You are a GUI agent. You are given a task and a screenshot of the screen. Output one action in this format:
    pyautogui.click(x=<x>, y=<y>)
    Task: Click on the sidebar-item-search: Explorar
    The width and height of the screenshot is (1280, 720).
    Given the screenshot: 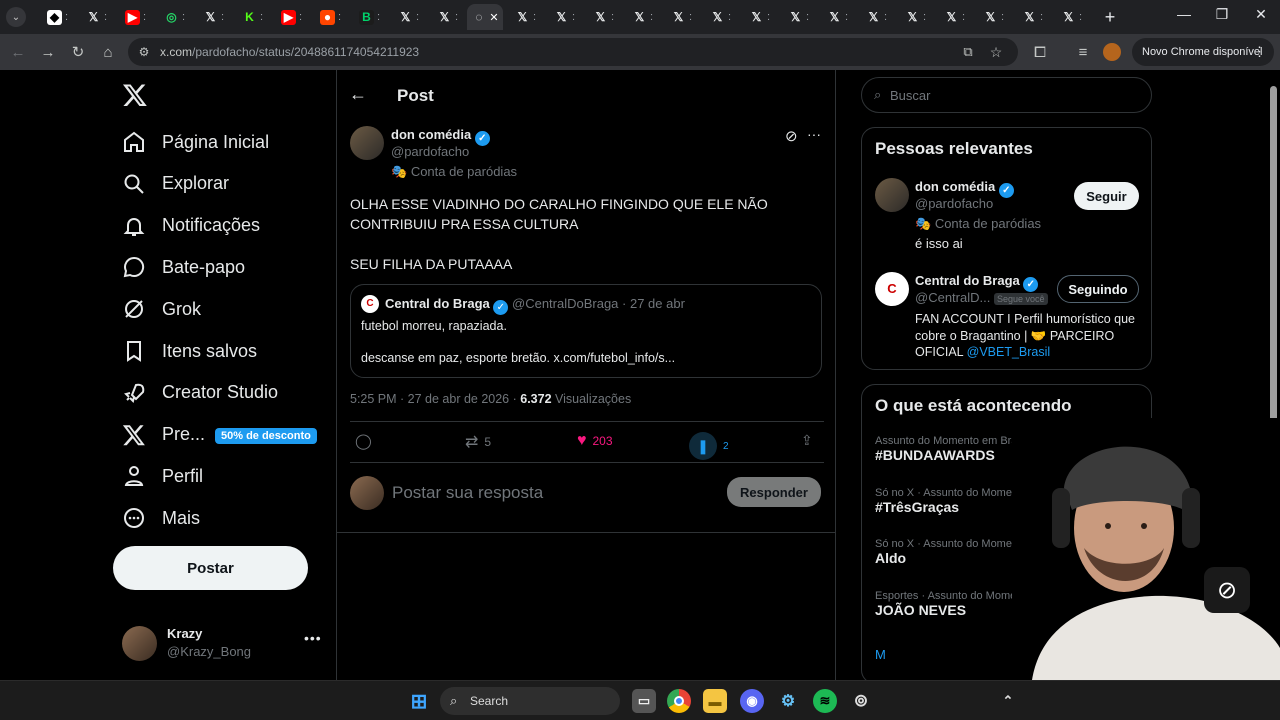 What is the action you would take?
    pyautogui.click(x=175, y=184)
    